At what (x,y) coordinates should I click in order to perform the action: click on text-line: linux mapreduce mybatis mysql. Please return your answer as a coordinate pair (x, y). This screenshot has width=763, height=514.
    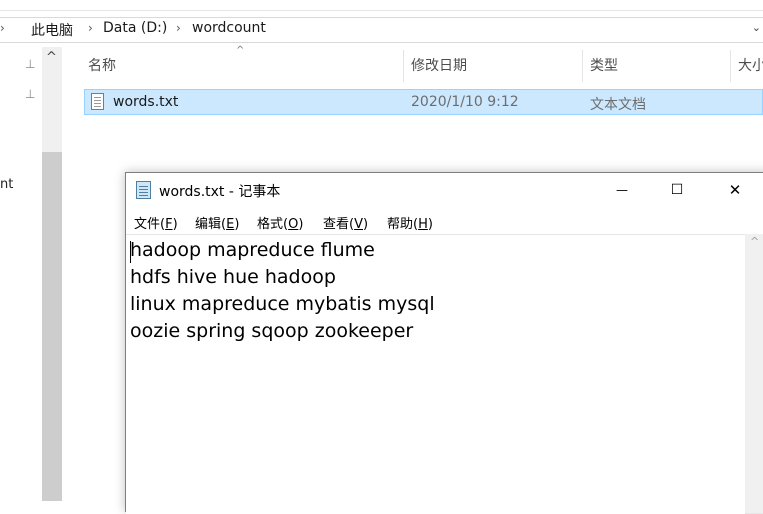
    Looking at the image, I should click on (282, 304).